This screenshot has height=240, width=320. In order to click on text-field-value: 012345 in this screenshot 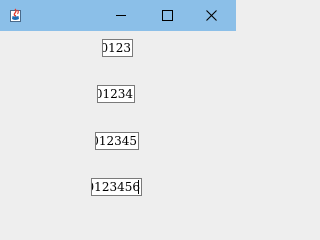, I will do `click(116, 141)`.